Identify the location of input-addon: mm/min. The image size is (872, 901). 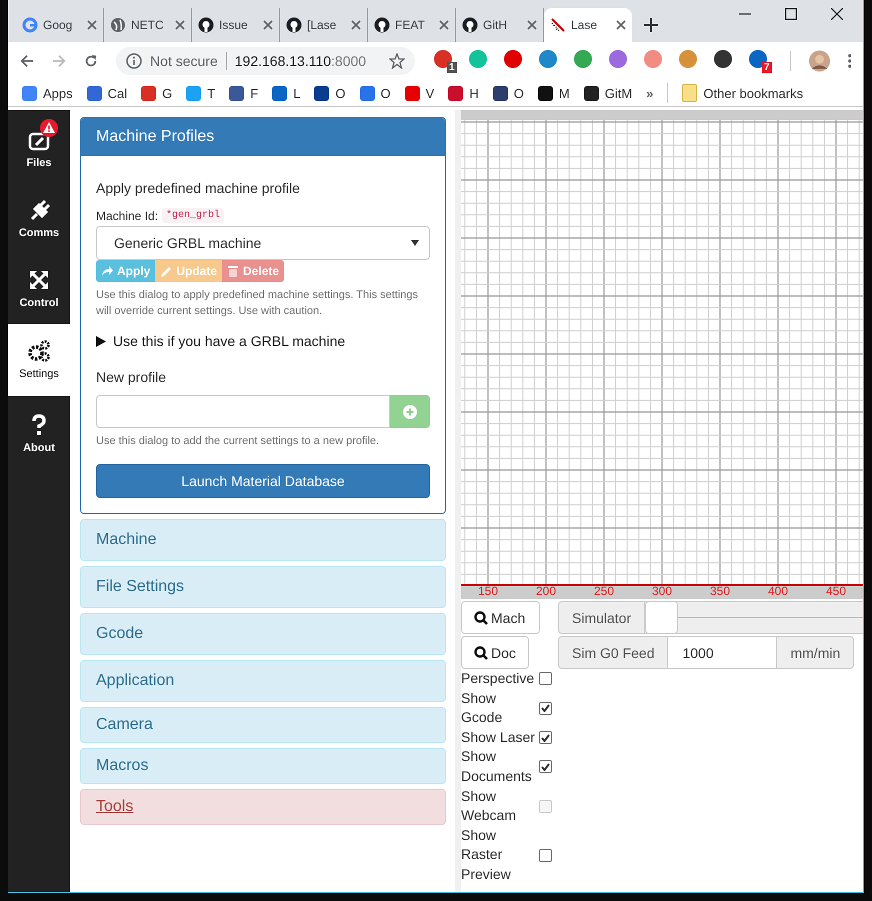
(815, 652).